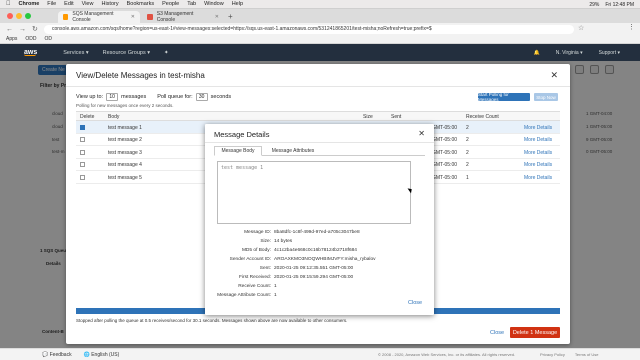  Describe the element at coordinates (28, 16) in the screenshot. I see `window-zoom-icon` at that location.